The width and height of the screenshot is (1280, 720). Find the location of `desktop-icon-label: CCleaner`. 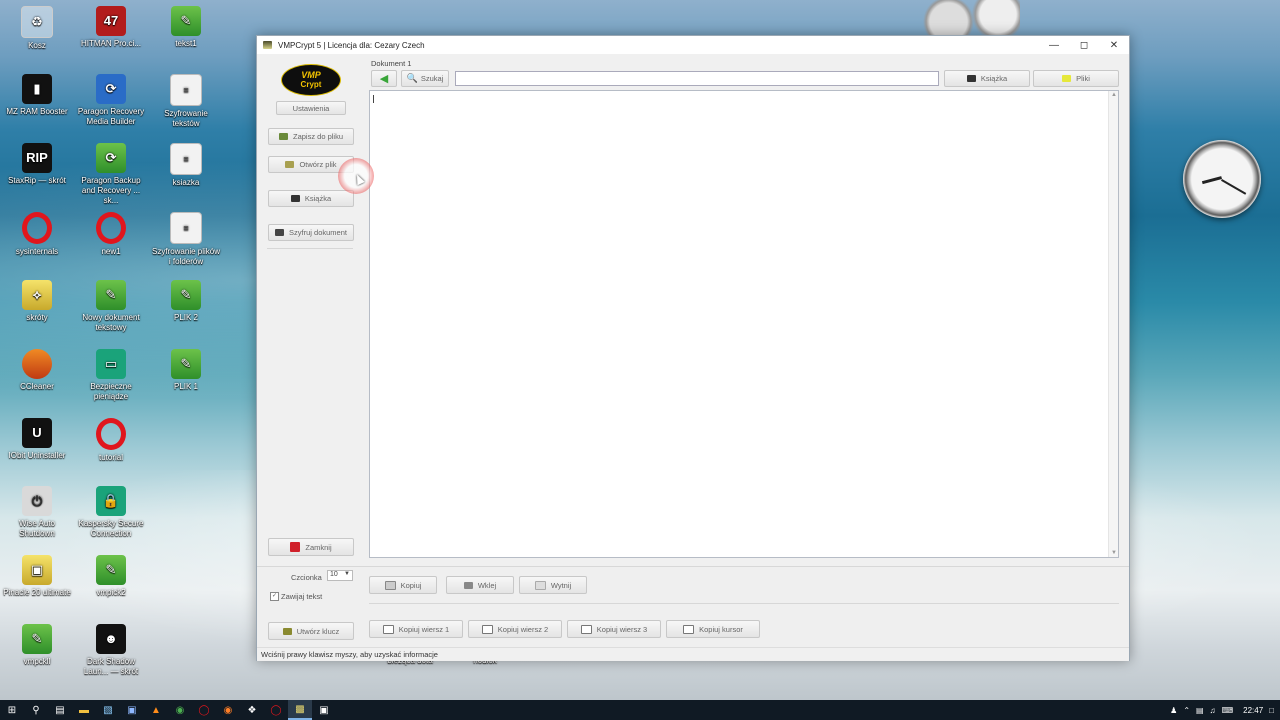

desktop-icon-label: CCleaner is located at coordinates (37, 386).